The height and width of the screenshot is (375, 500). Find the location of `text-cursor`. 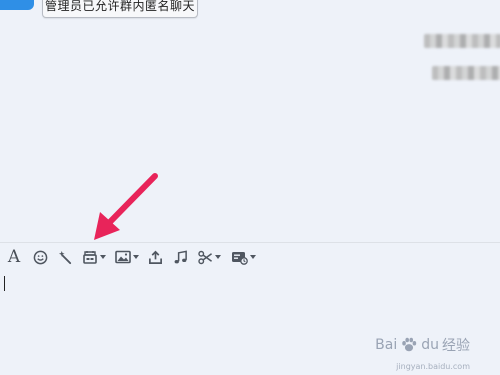

text-cursor is located at coordinates (4, 283).